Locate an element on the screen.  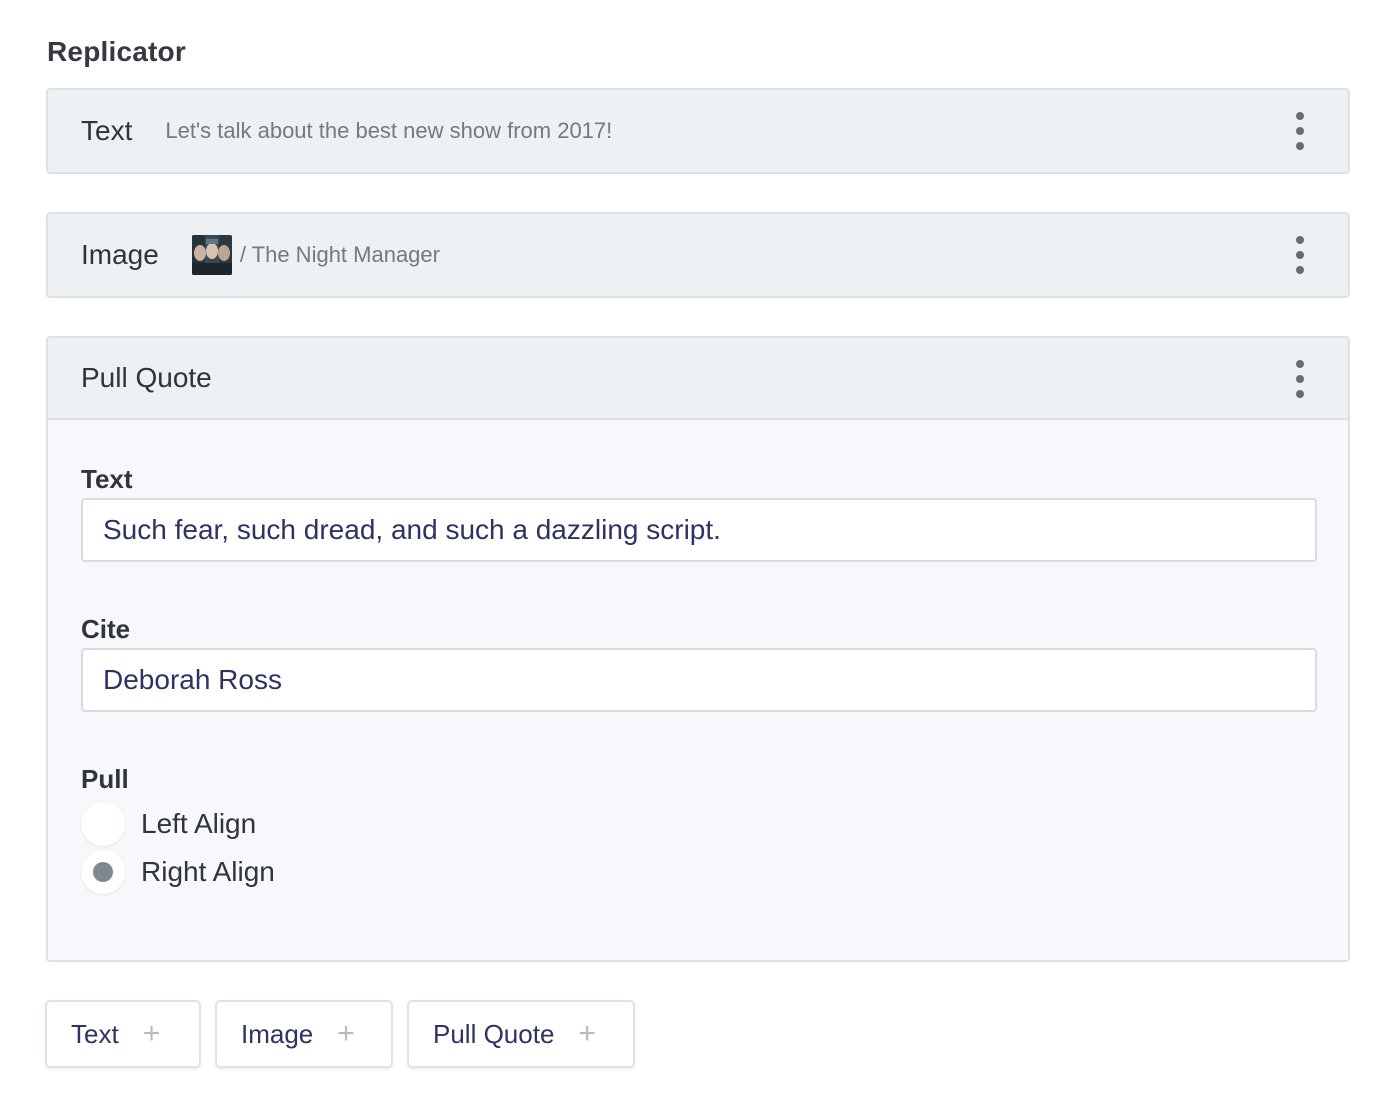
radio-button is located at coordinates (103, 824).